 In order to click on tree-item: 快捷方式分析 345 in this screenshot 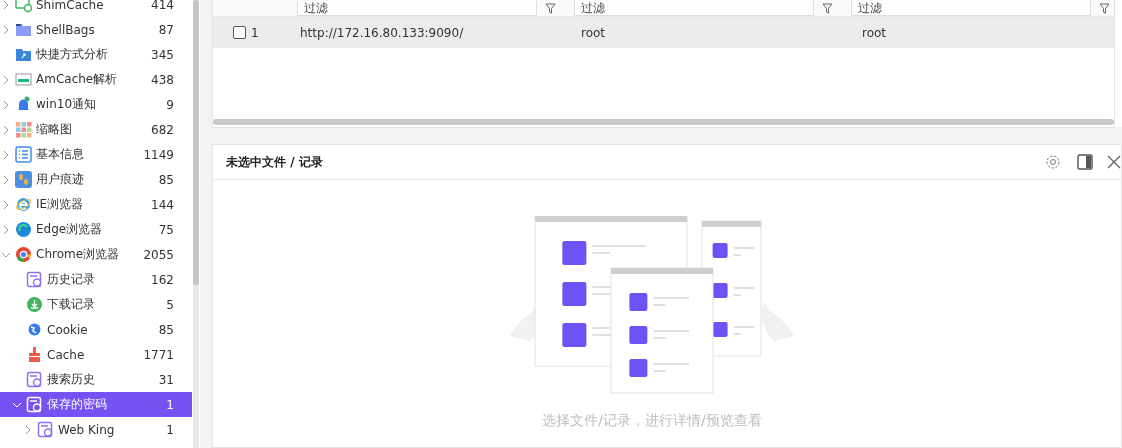, I will do `click(96, 54)`.